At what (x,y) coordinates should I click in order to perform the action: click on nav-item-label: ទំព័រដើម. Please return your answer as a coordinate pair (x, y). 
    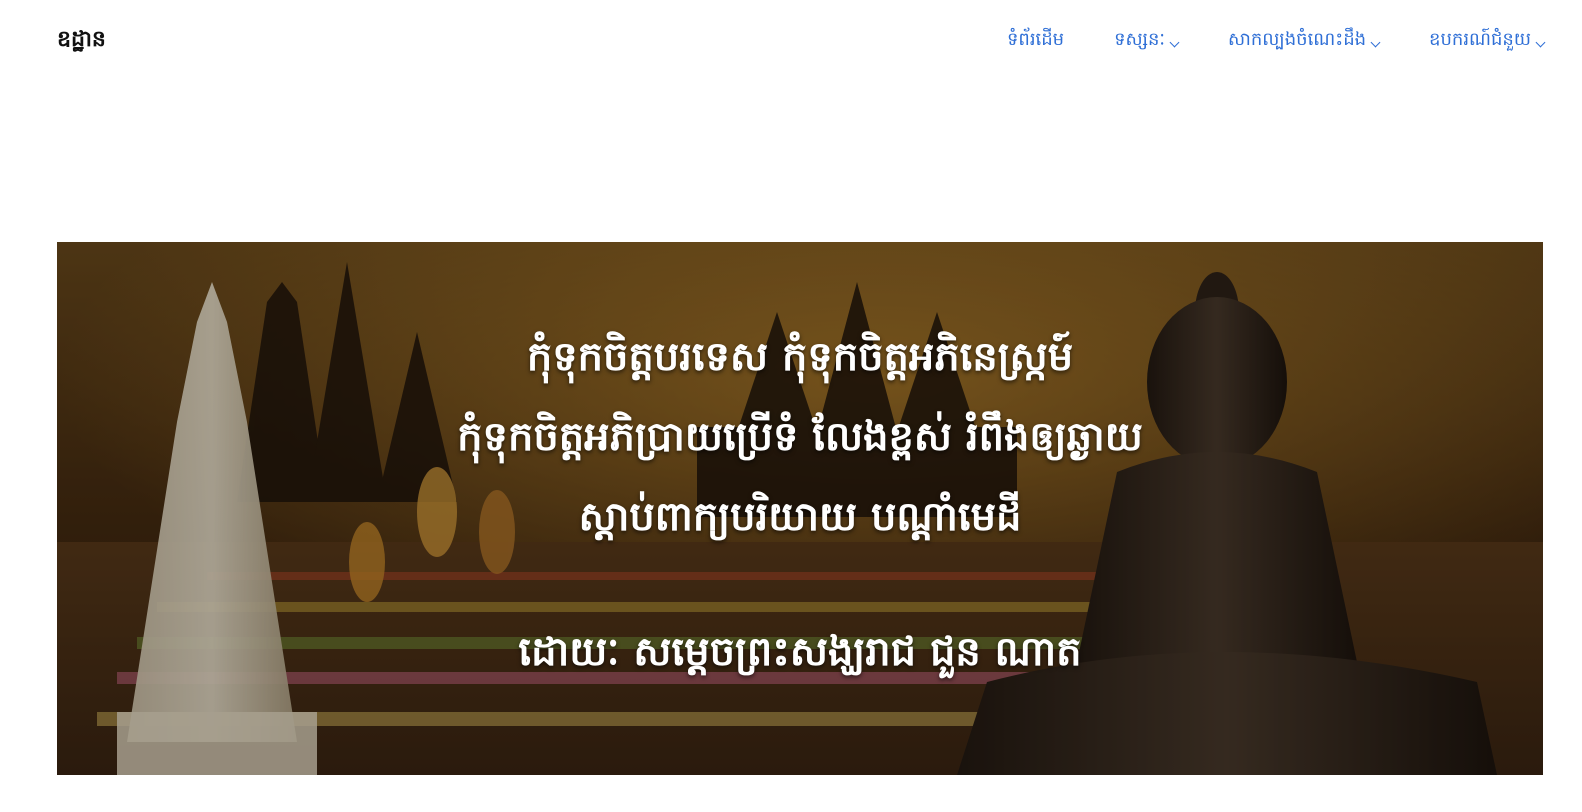
    Looking at the image, I should click on (1035, 39).